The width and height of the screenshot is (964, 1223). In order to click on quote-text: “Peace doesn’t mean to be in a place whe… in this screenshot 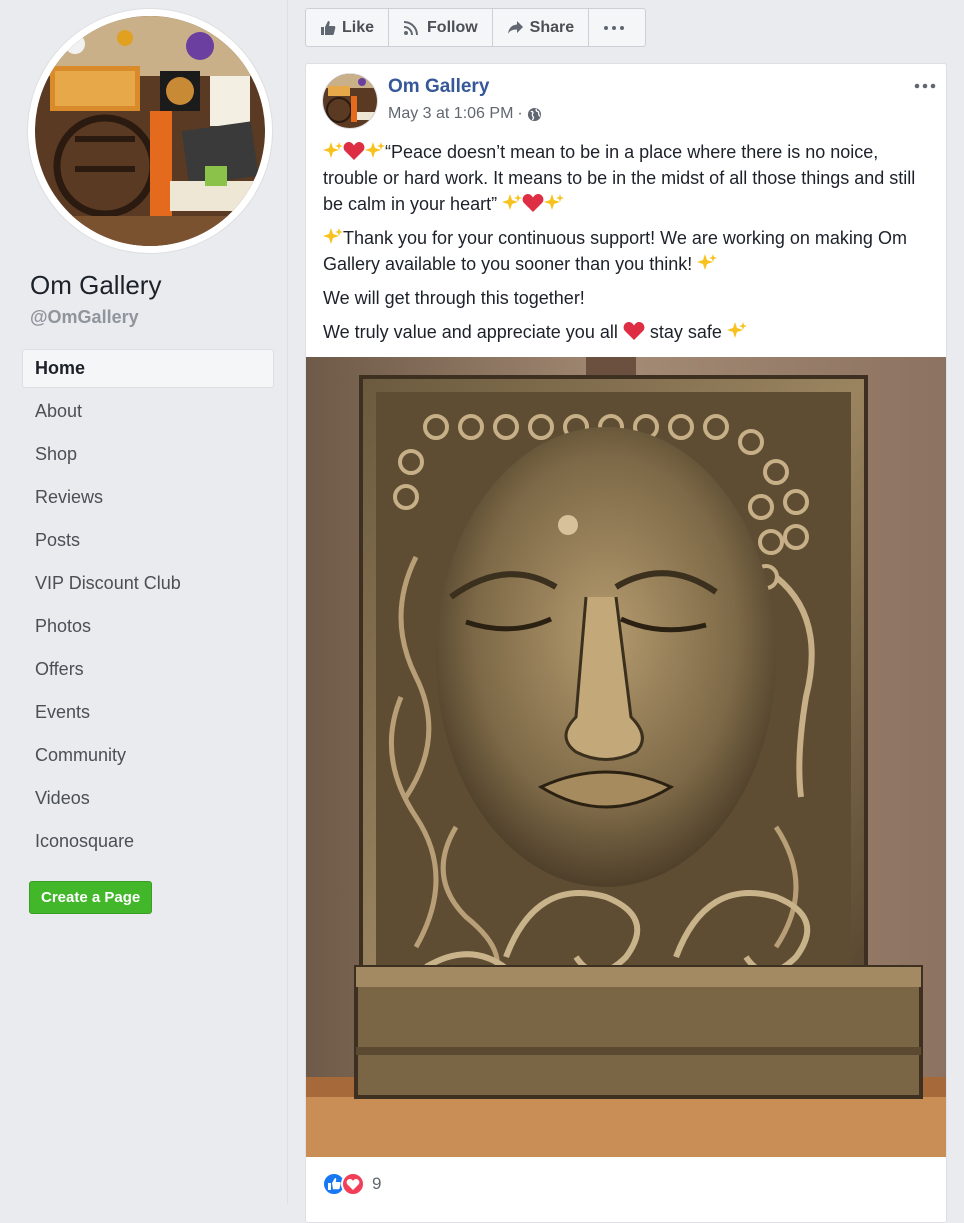, I will do `click(619, 178)`.